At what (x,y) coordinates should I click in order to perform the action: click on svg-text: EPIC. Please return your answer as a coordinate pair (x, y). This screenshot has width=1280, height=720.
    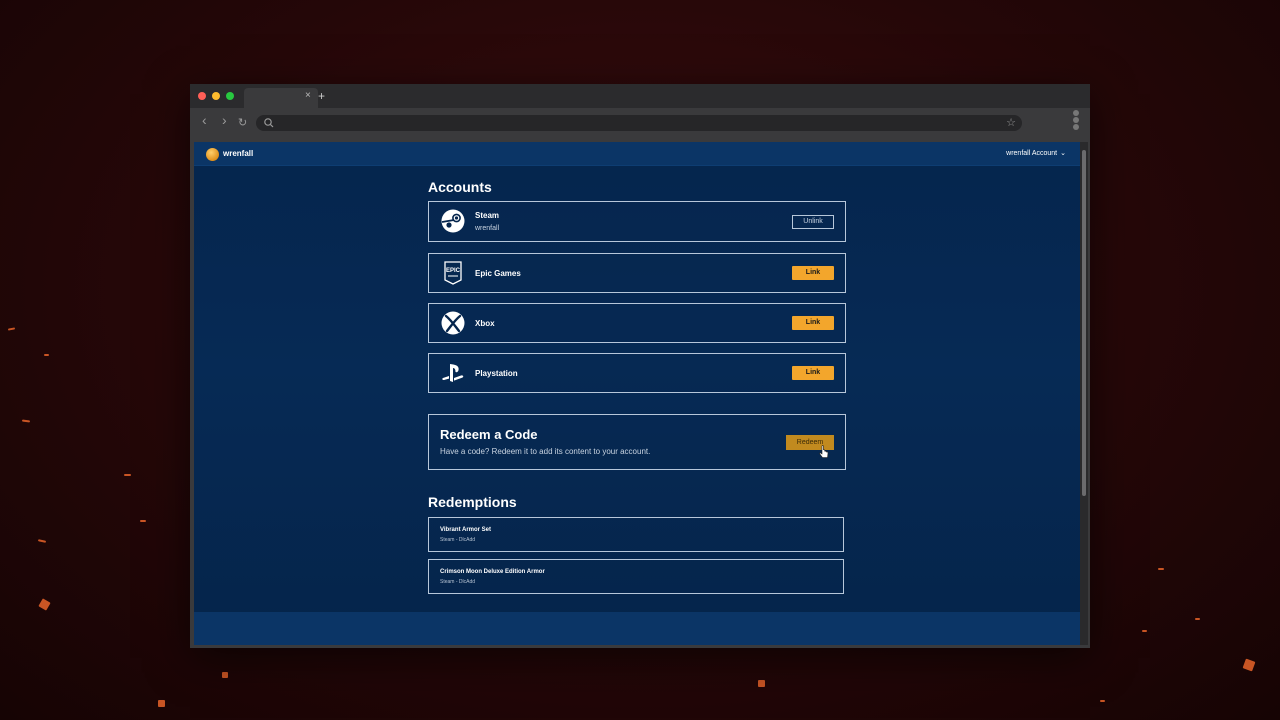
    Looking at the image, I should click on (453, 271).